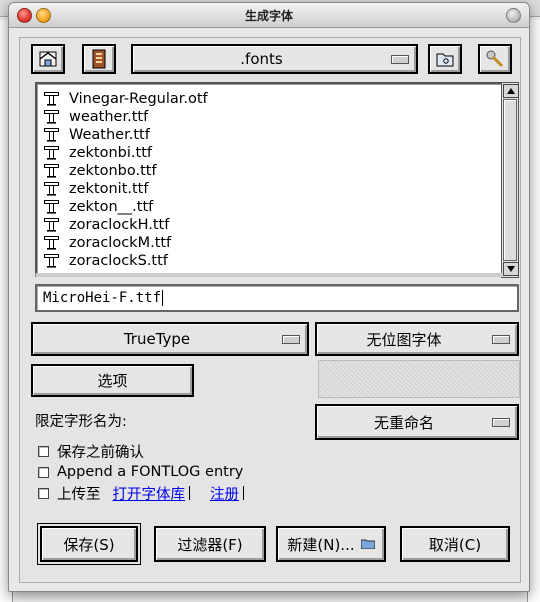  Describe the element at coordinates (113, 171) in the screenshot. I see `list-item-label: zektonbo.ttf` at that location.